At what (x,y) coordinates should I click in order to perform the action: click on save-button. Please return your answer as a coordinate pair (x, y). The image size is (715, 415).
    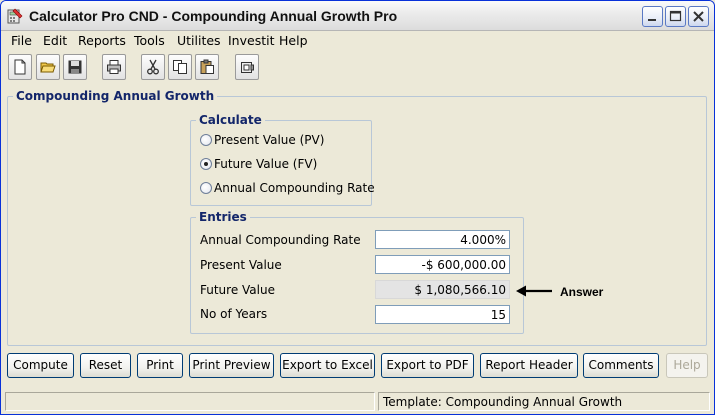
    Looking at the image, I should click on (75, 67).